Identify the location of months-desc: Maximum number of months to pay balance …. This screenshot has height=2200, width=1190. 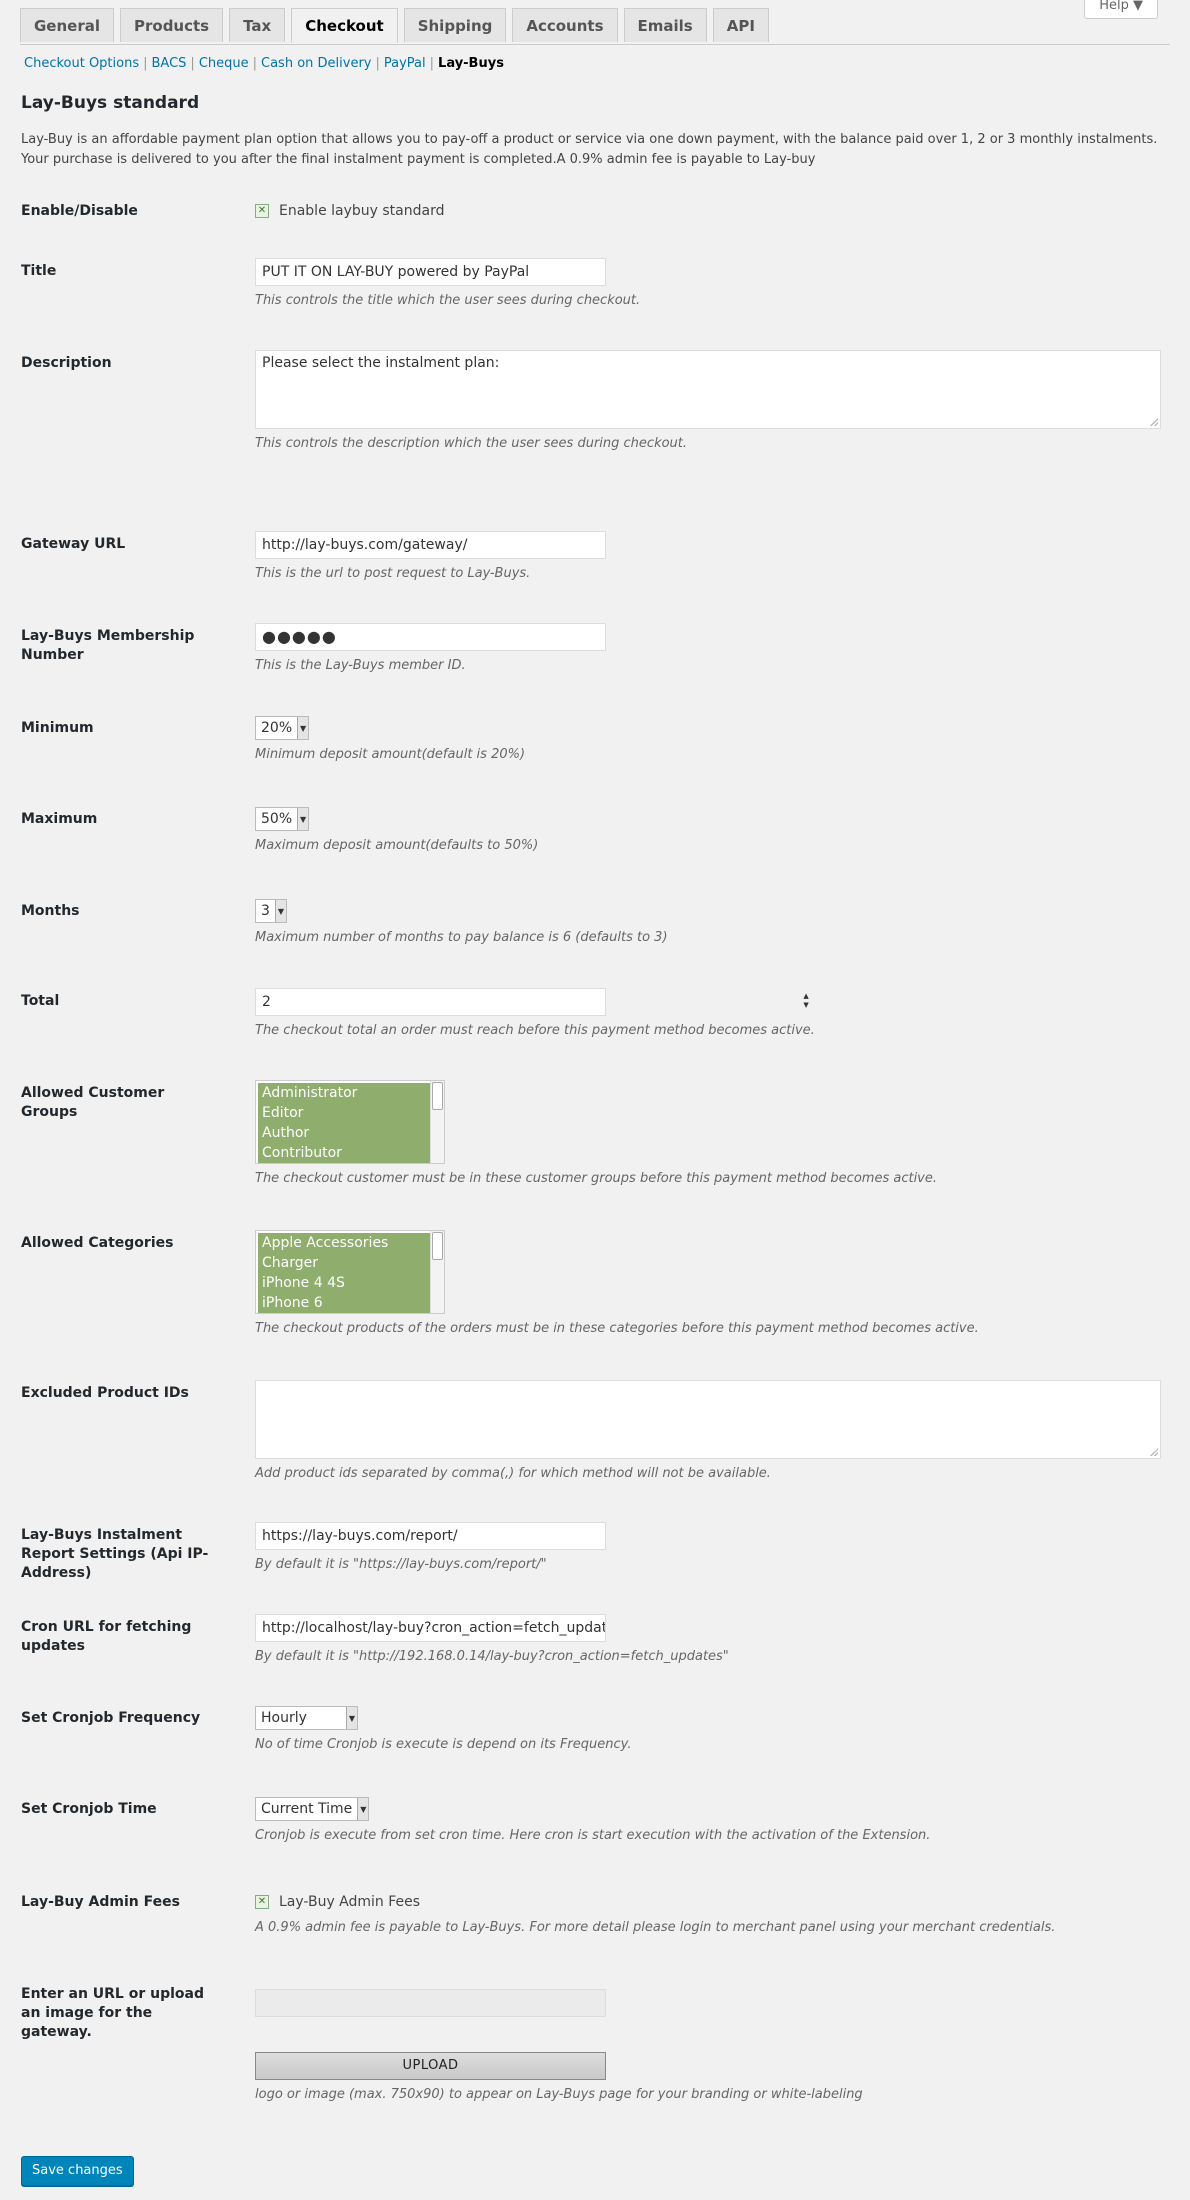
(461, 937).